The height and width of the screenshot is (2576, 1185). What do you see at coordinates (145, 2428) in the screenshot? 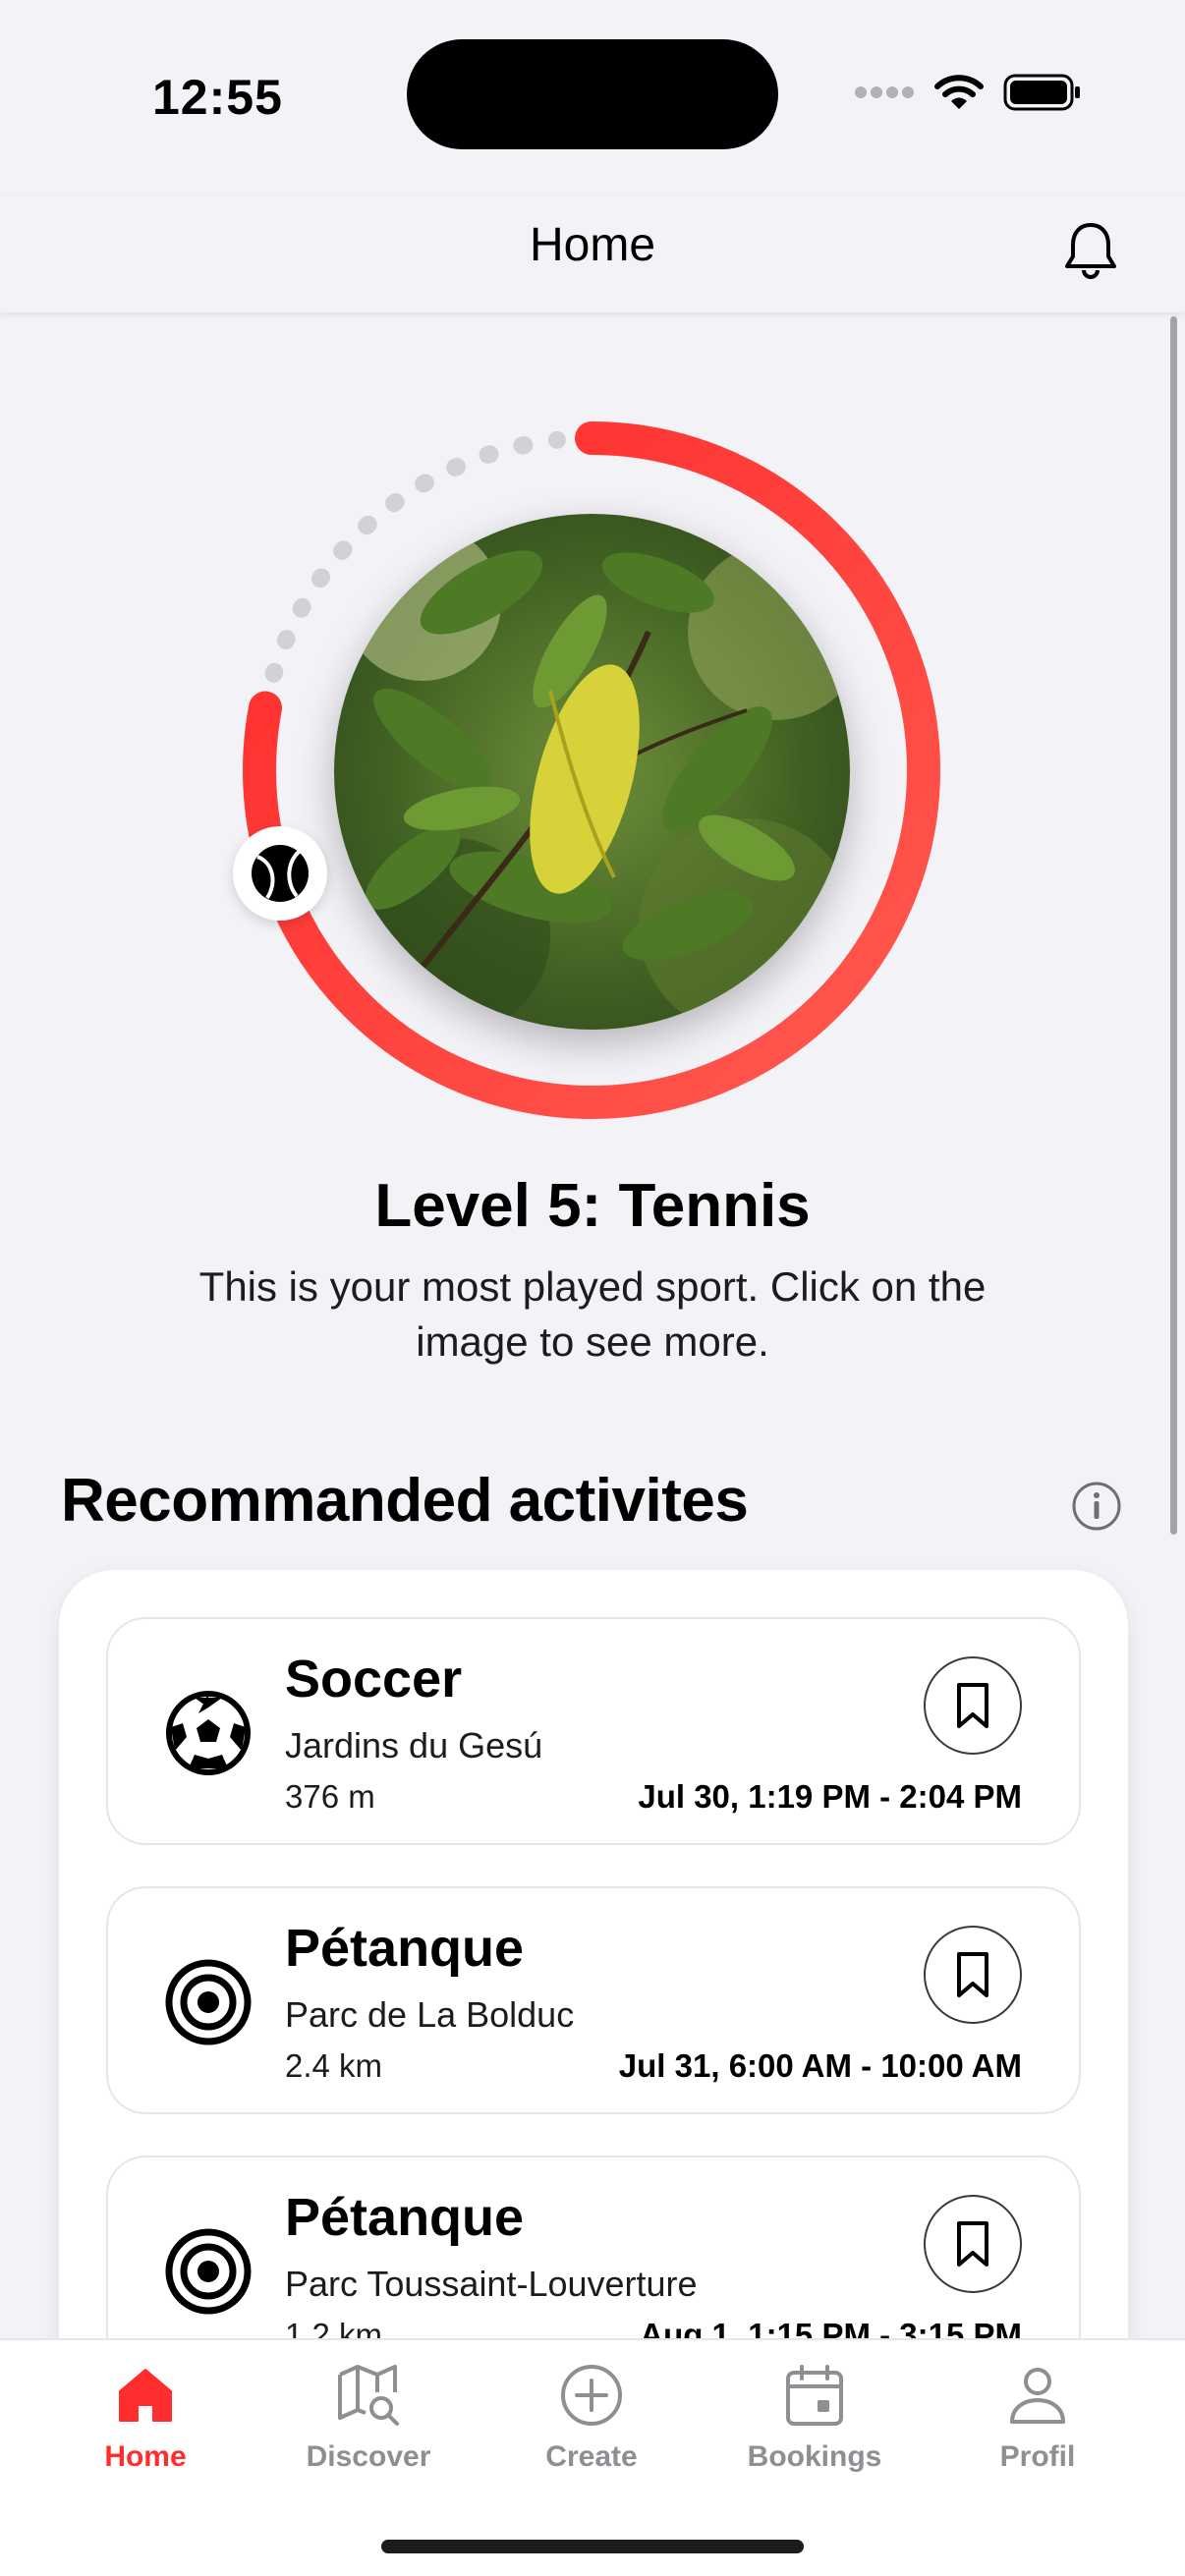
I see `tab-home: Home` at bounding box center [145, 2428].